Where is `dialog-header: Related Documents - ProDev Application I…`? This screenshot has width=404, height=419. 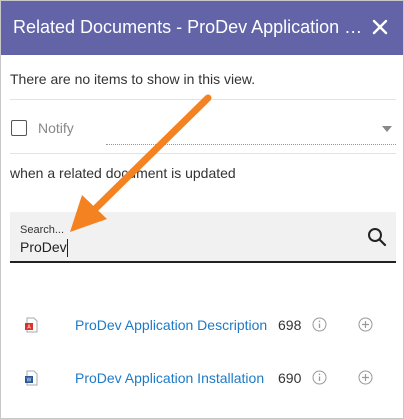
dialog-header: Related Documents - ProDev Application I… is located at coordinates (202, 28).